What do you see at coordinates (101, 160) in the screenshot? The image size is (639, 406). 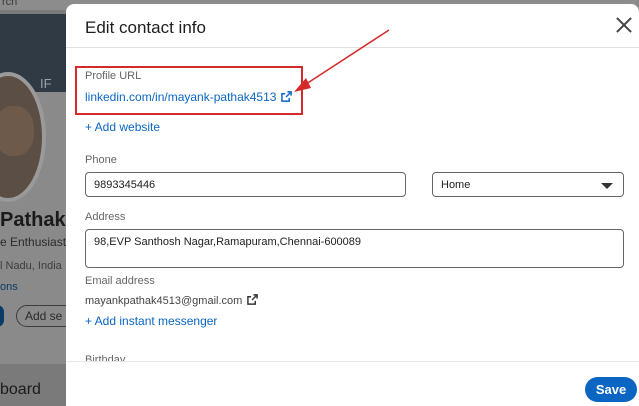 I see `phone-label: Phone` at bounding box center [101, 160].